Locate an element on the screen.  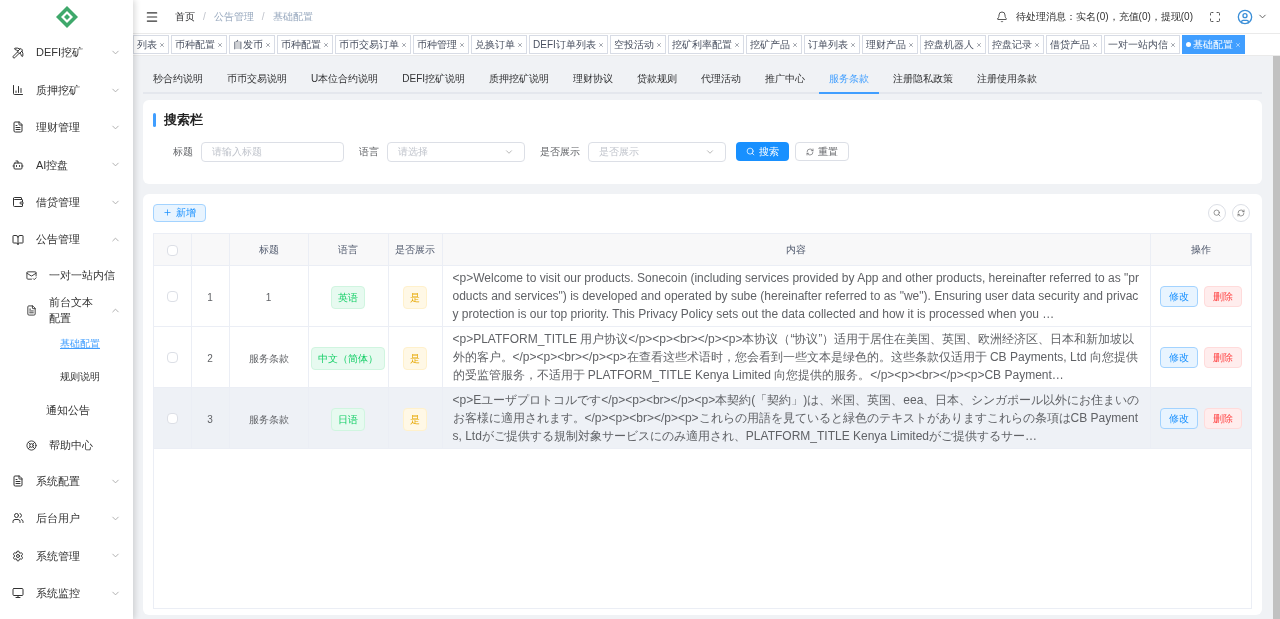
refresh-icon is located at coordinates (810, 151).